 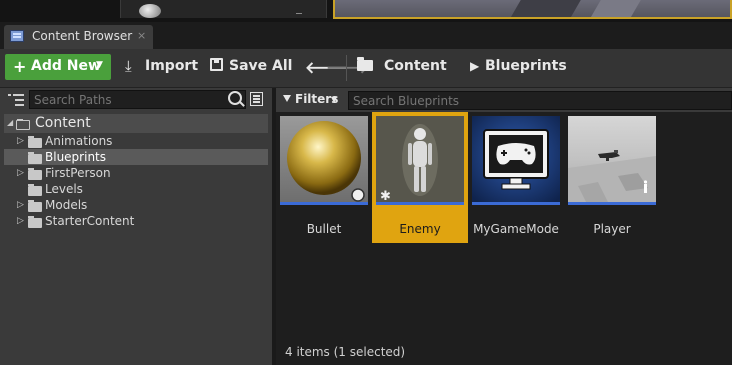 I want to click on mannequin-icon: ✱, so click(x=420, y=159).